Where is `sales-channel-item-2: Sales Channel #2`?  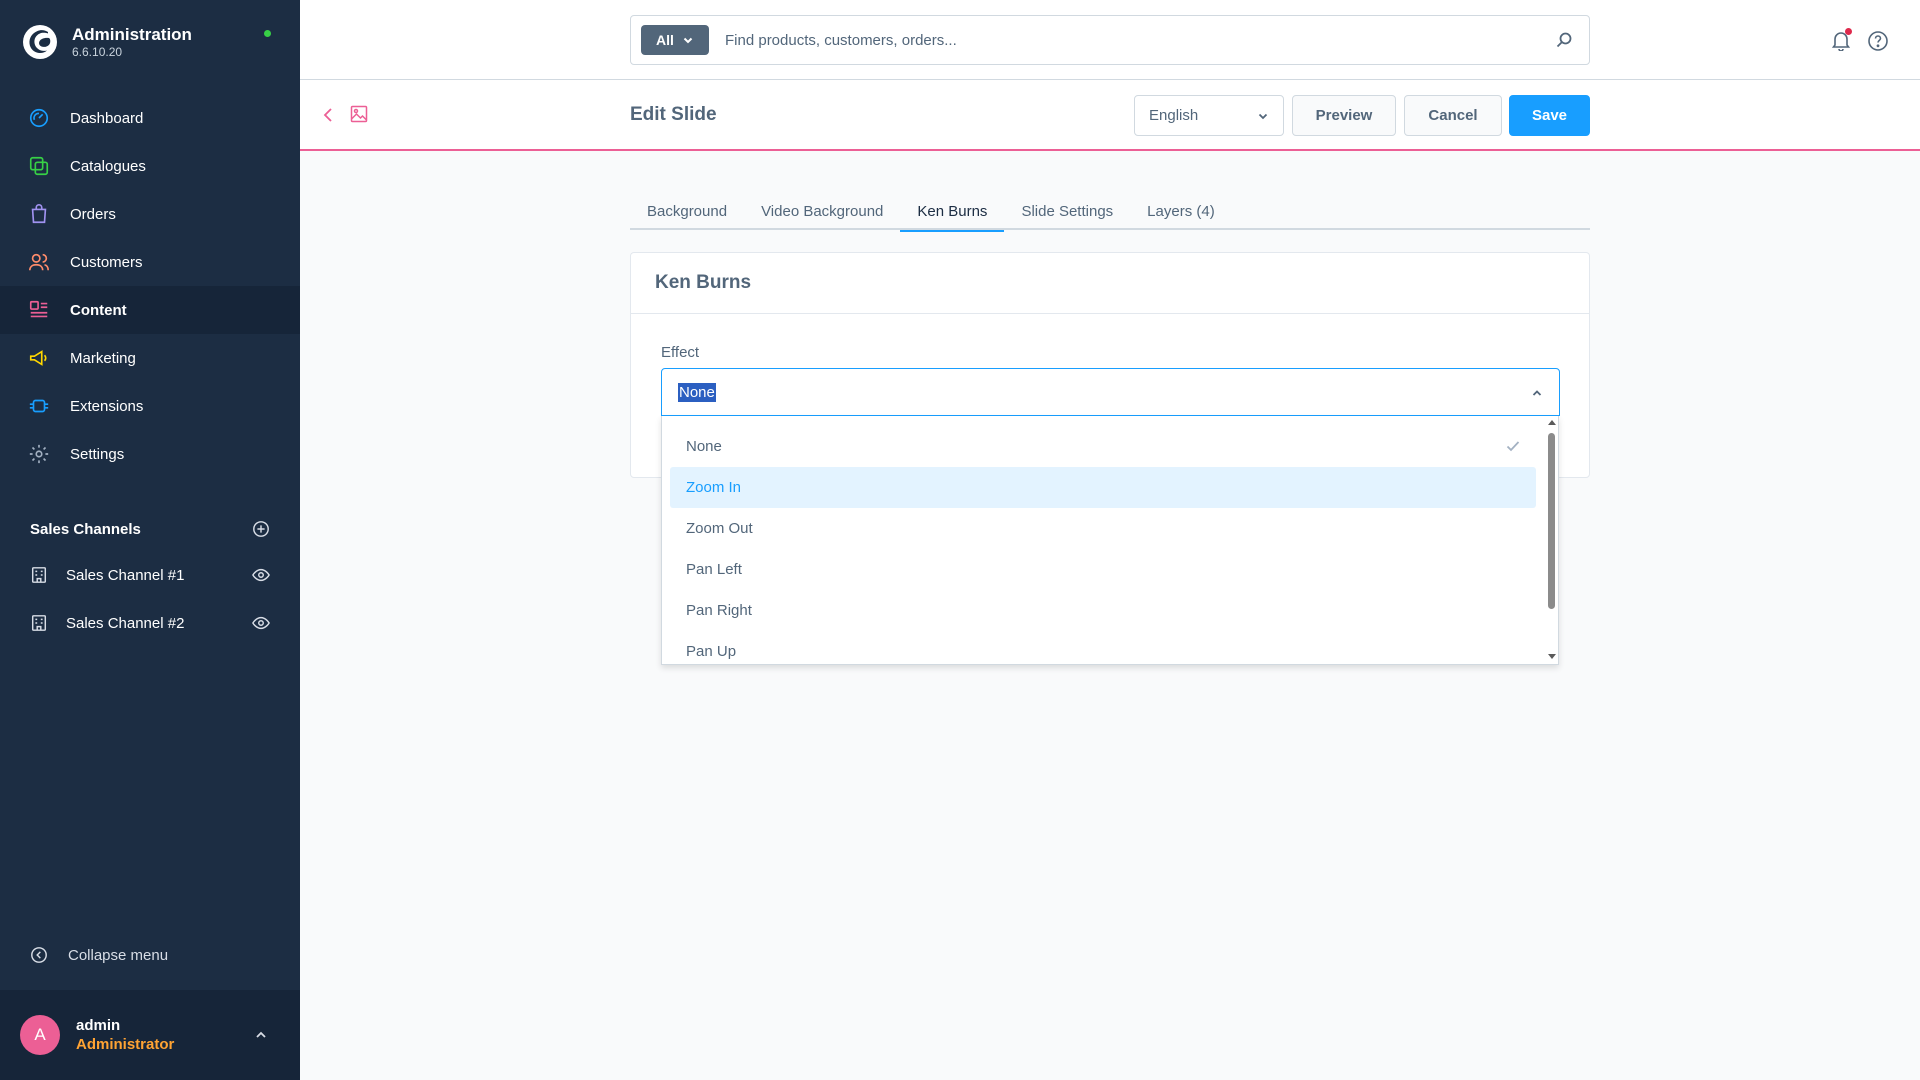 sales-channel-item-2: Sales Channel #2 is located at coordinates (150, 623).